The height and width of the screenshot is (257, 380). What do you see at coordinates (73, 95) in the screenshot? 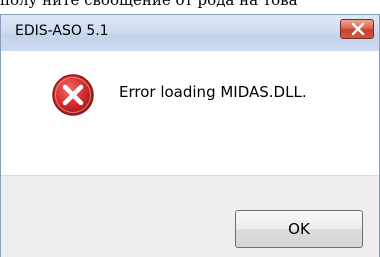
I see `error-icon` at bounding box center [73, 95].